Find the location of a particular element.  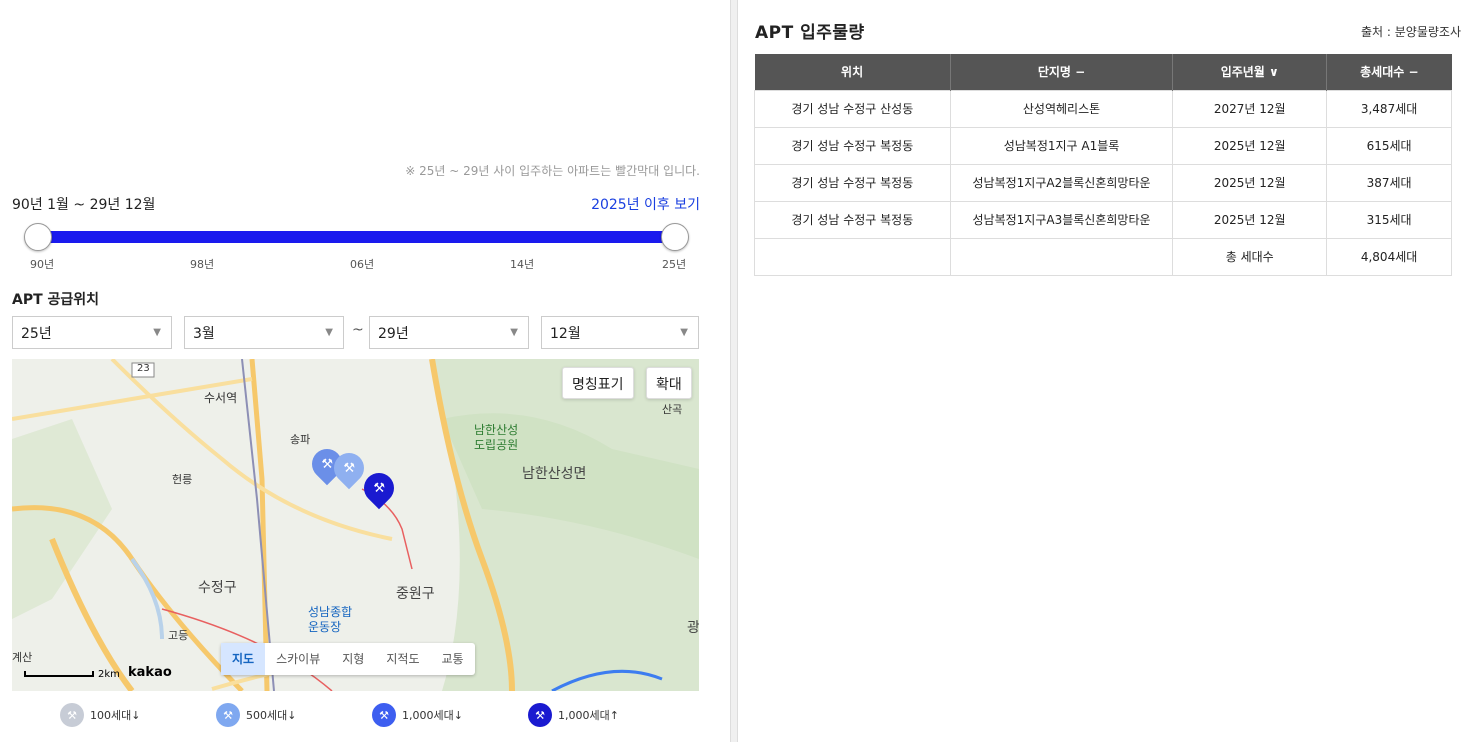

total-value: 4,804세대 is located at coordinates (1389, 256).